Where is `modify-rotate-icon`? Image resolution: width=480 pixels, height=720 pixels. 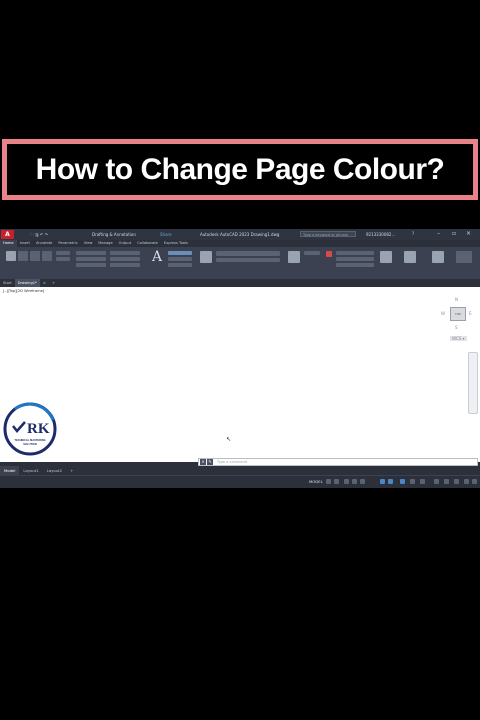 modify-rotate-icon is located at coordinates (125, 253).